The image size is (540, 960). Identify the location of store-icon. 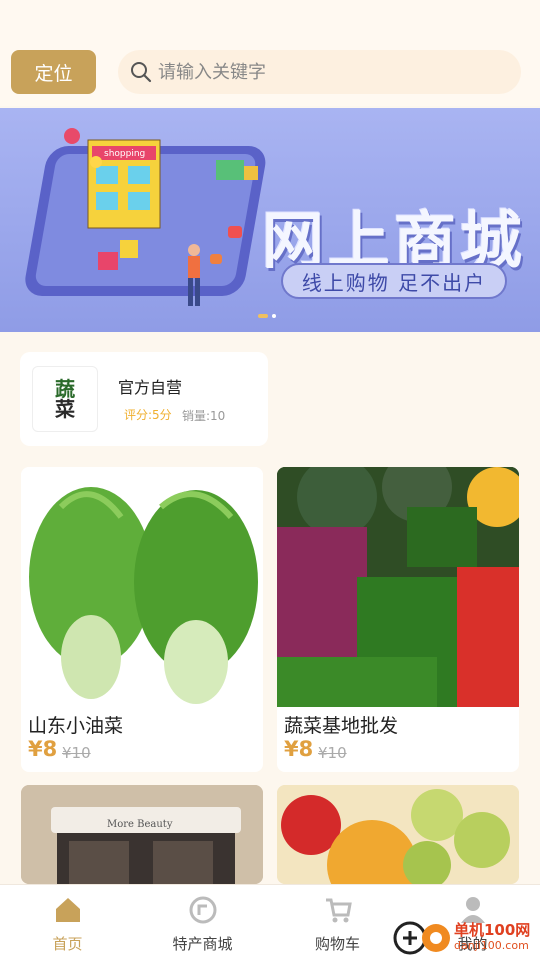
(202, 910).